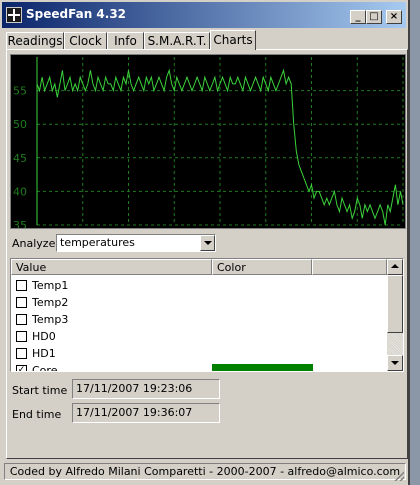 The image size is (420, 485). What do you see at coordinates (349, 267) in the screenshot?
I see `column-header-filler` at bounding box center [349, 267].